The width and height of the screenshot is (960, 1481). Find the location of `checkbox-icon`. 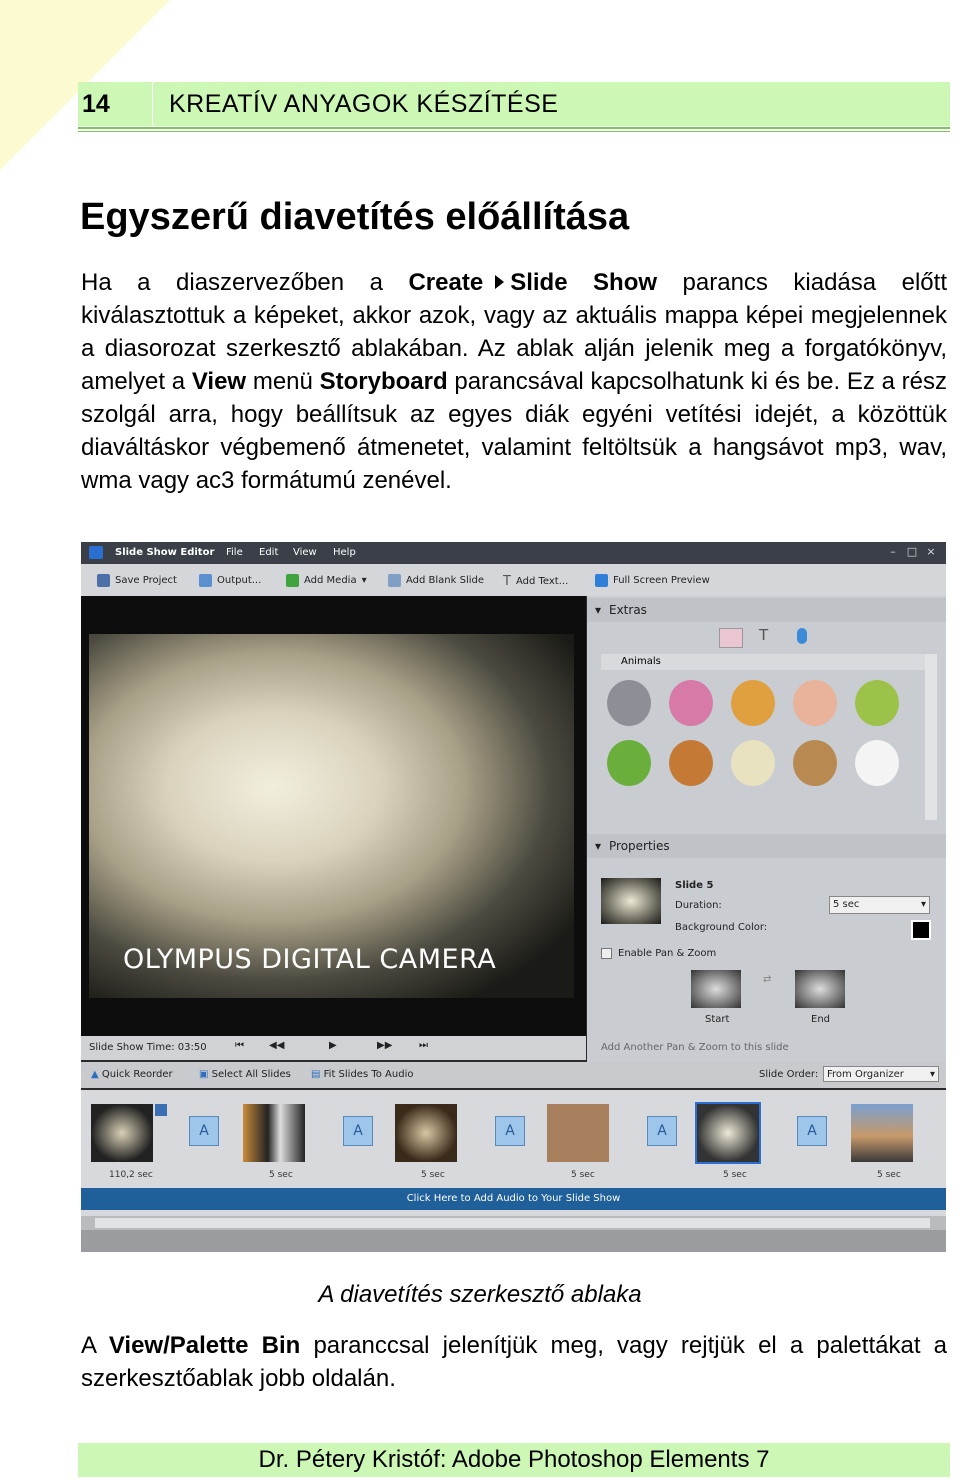

checkbox-icon is located at coordinates (606, 953).